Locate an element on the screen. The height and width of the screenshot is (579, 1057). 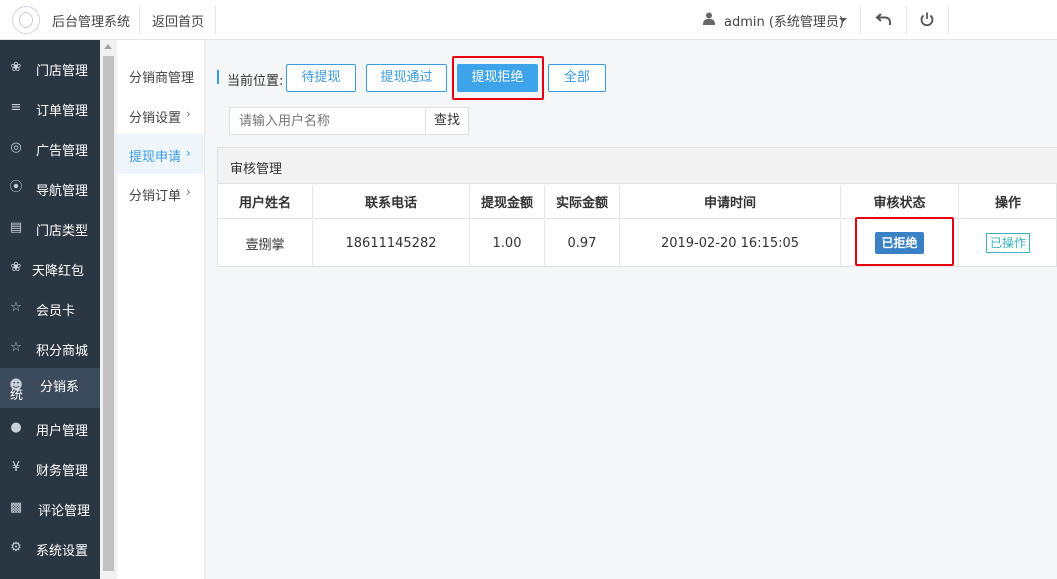
lifebuoy-icon: ◎ is located at coordinates (16, 147).